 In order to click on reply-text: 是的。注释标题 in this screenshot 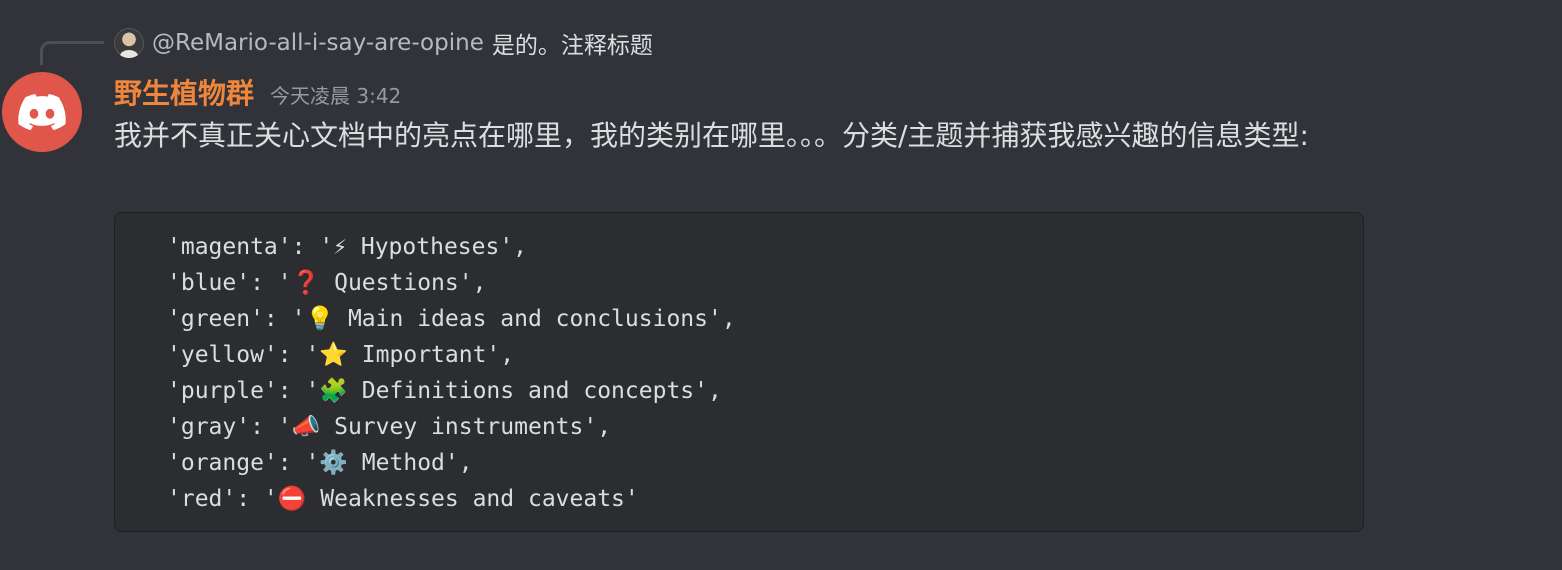, I will do `click(572, 43)`.